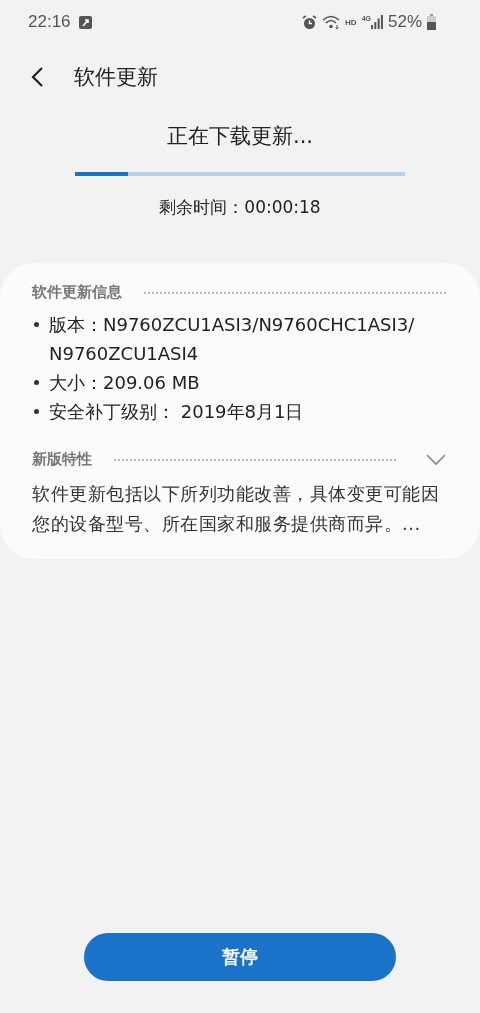 The height and width of the screenshot is (1013, 480). I want to click on remaining-time: 剩余时间：00:00:18, so click(240, 207).